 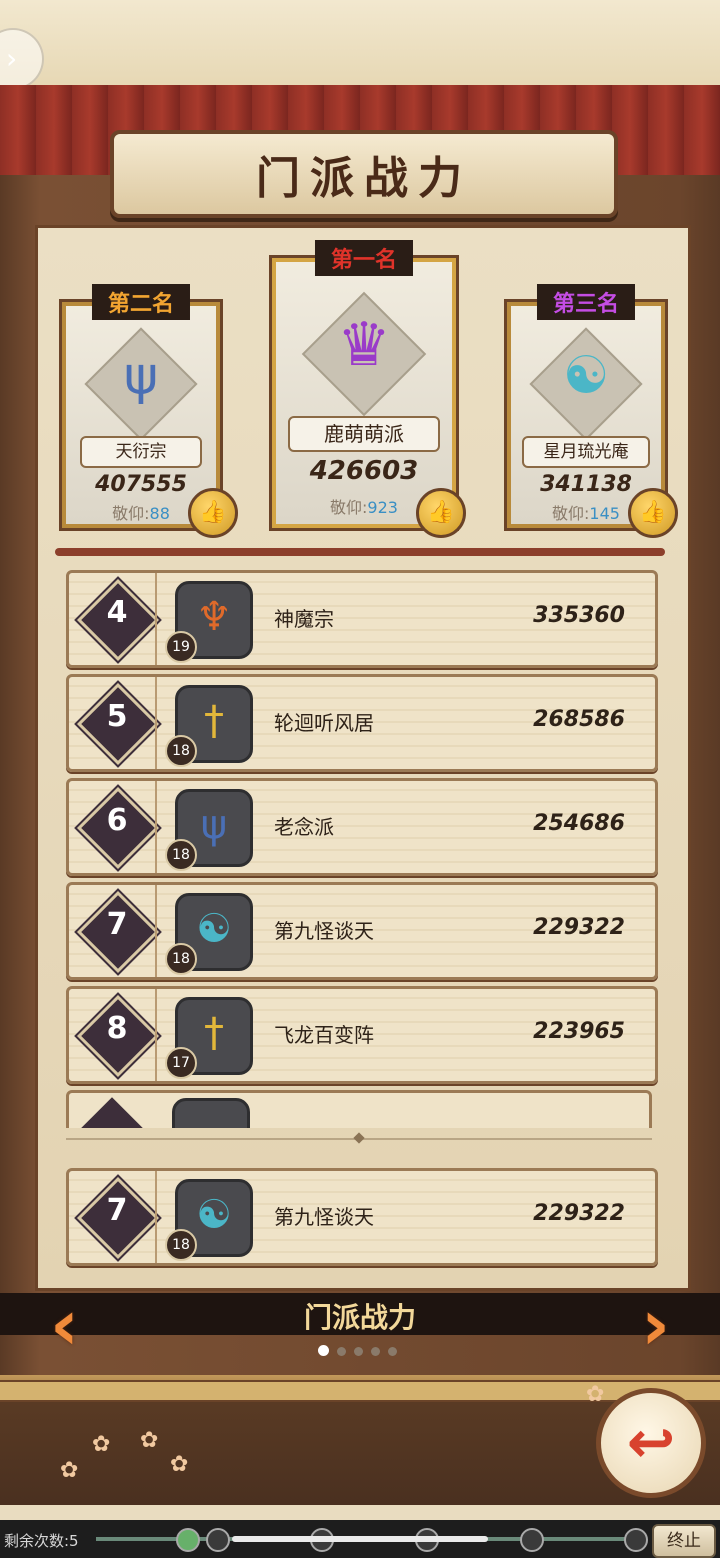 I want to click on page-dot-active, so click(x=323, y=1350).